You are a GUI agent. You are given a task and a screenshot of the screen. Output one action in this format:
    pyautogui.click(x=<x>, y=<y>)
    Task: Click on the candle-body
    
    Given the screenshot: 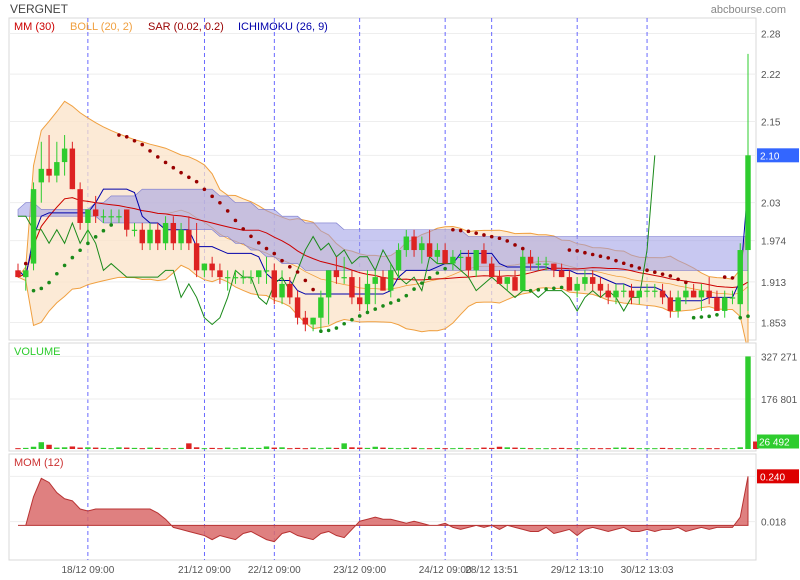 What is the action you would take?
    pyautogui.click(x=251, y=278)
    